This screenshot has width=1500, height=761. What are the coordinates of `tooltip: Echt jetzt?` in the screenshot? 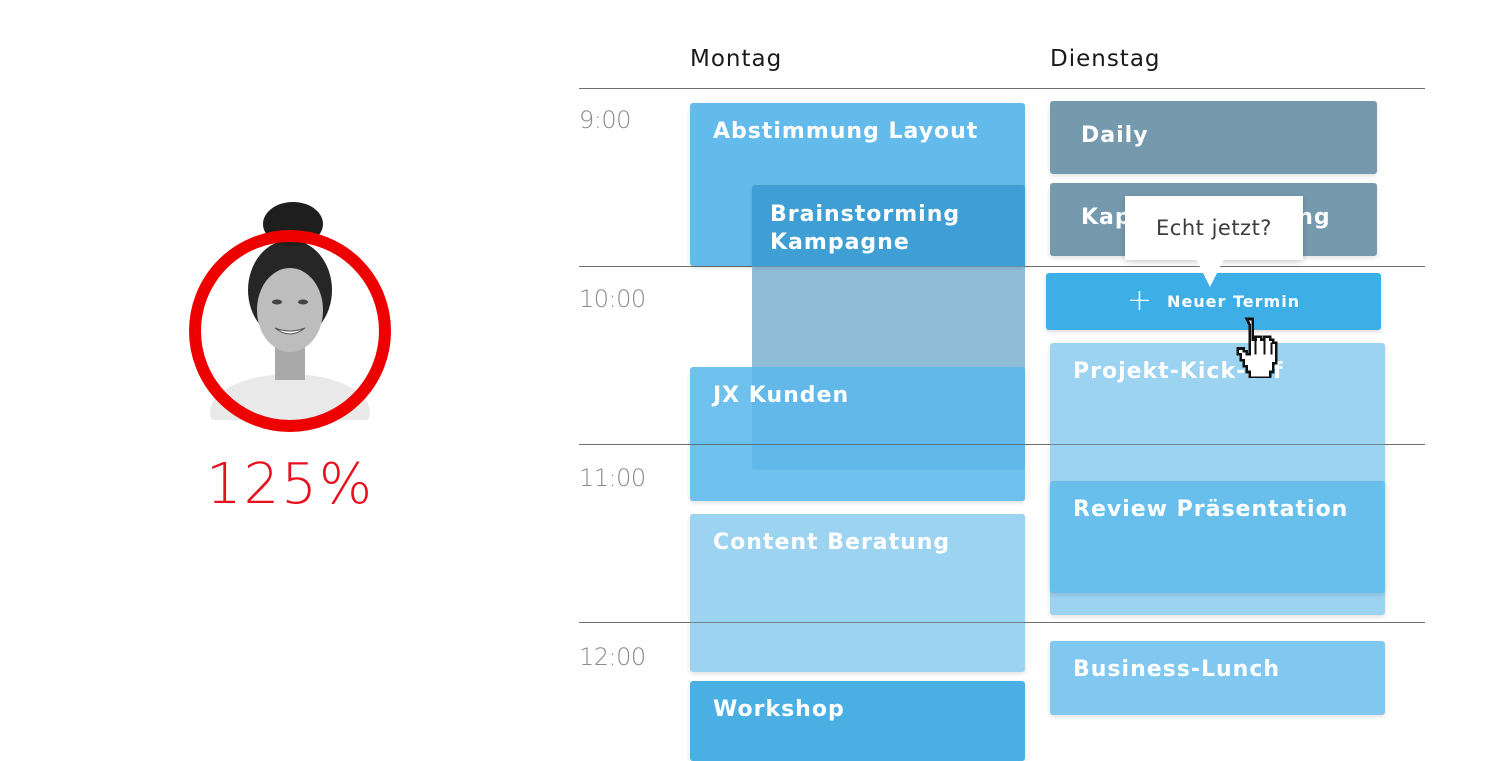 It's located at (1214, 228).